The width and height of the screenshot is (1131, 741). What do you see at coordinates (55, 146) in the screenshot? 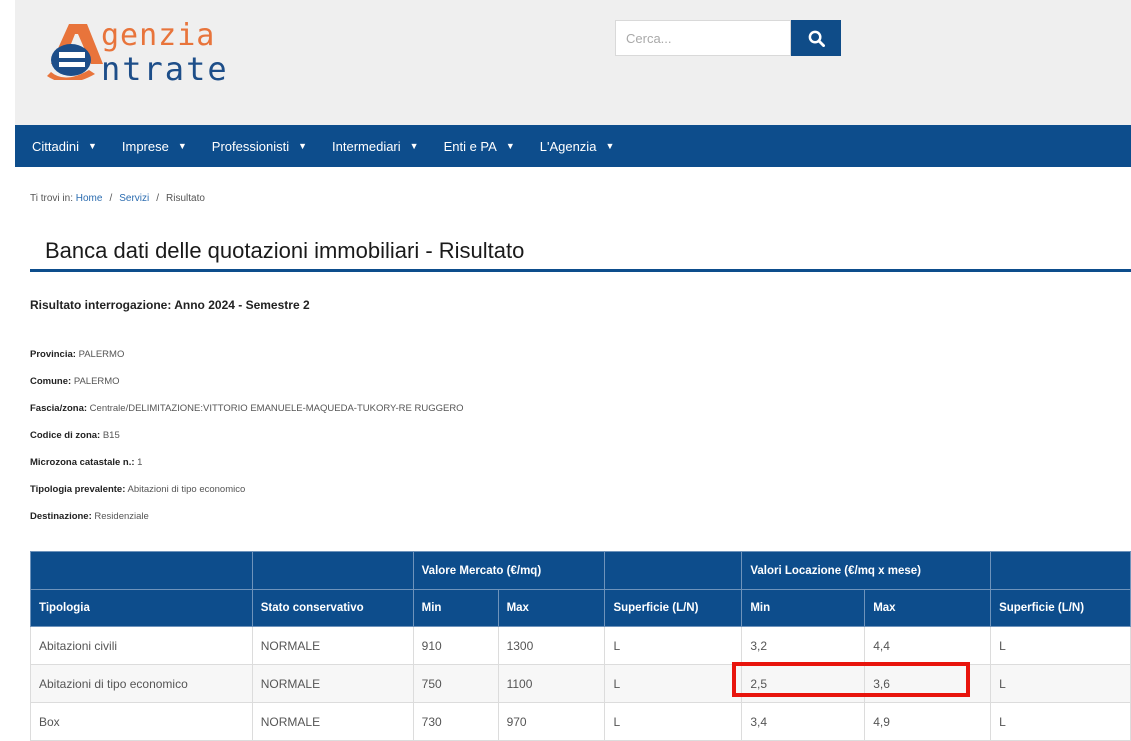
I see `nav-label: Cittadini` at bounding box center [55, 146].